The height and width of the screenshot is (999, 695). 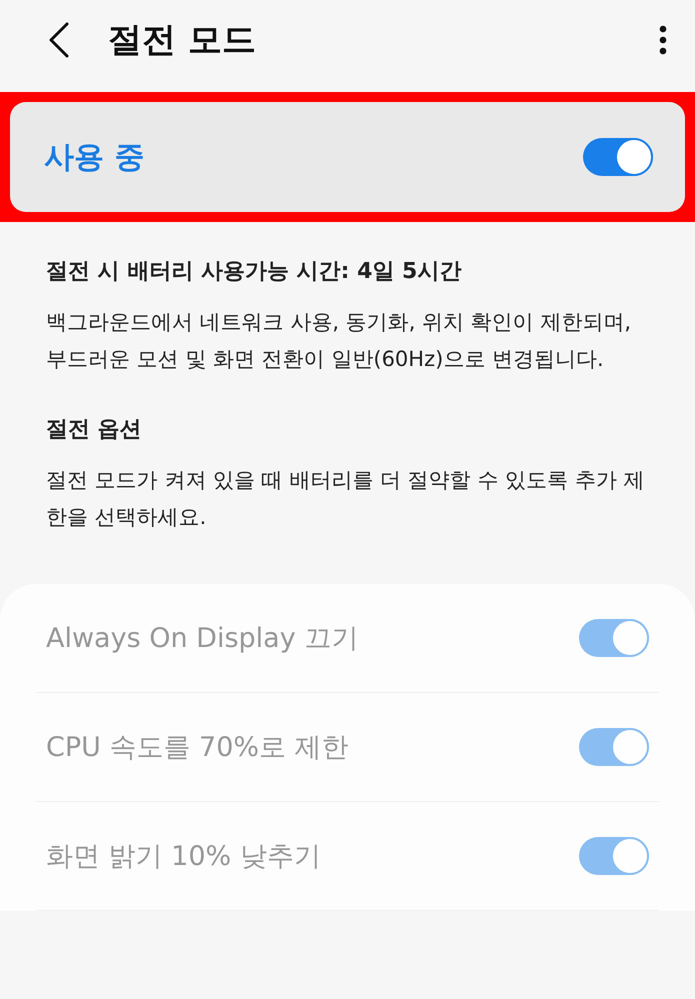 I want to click on options-description: 절전 모드가 켜져 있을 때 배터리를 더 절약할 수 있도록 추가 제한을 선택하세요., so click(x=346, y=499).